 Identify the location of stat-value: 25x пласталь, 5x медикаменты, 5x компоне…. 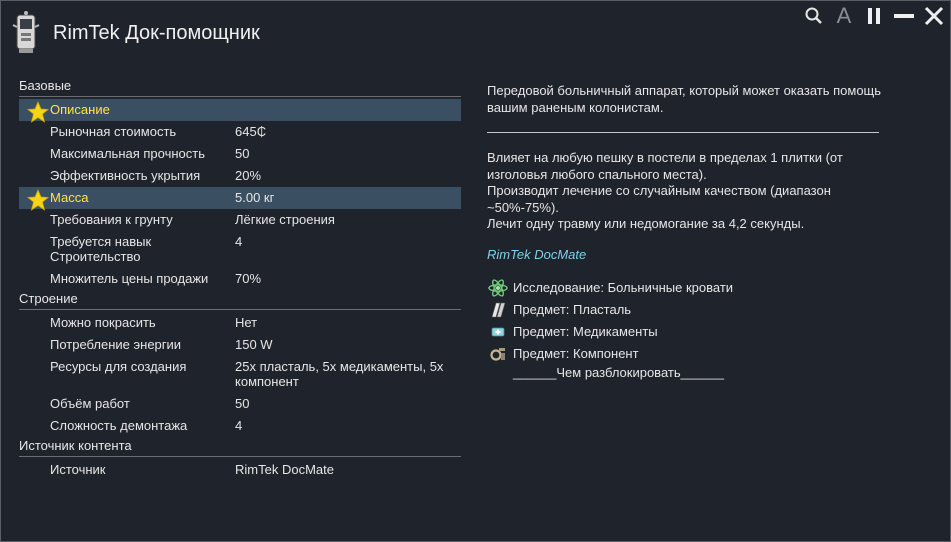
(339, 374).